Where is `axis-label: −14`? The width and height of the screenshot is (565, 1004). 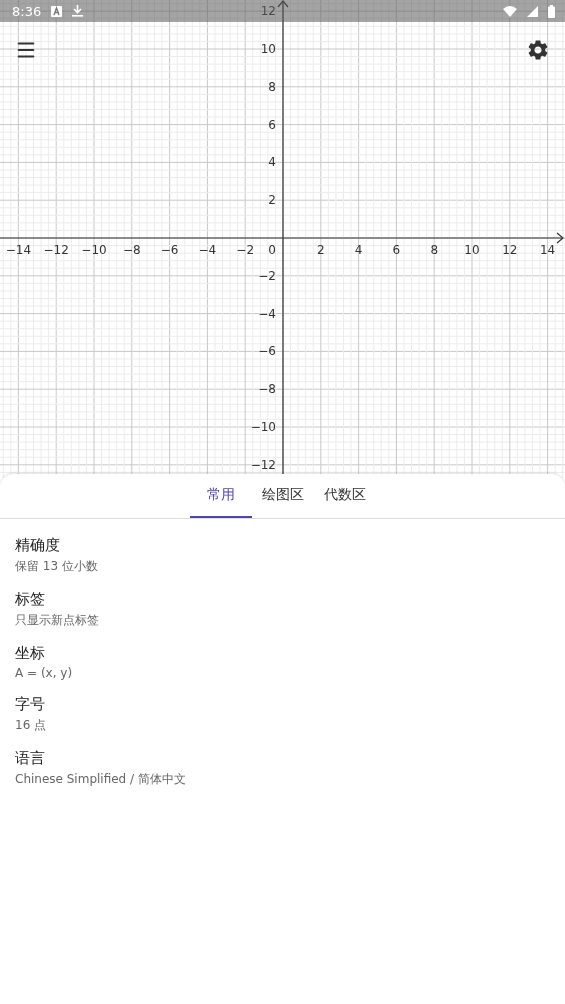 axis-label: −14 is located at coordinates (18, 250).